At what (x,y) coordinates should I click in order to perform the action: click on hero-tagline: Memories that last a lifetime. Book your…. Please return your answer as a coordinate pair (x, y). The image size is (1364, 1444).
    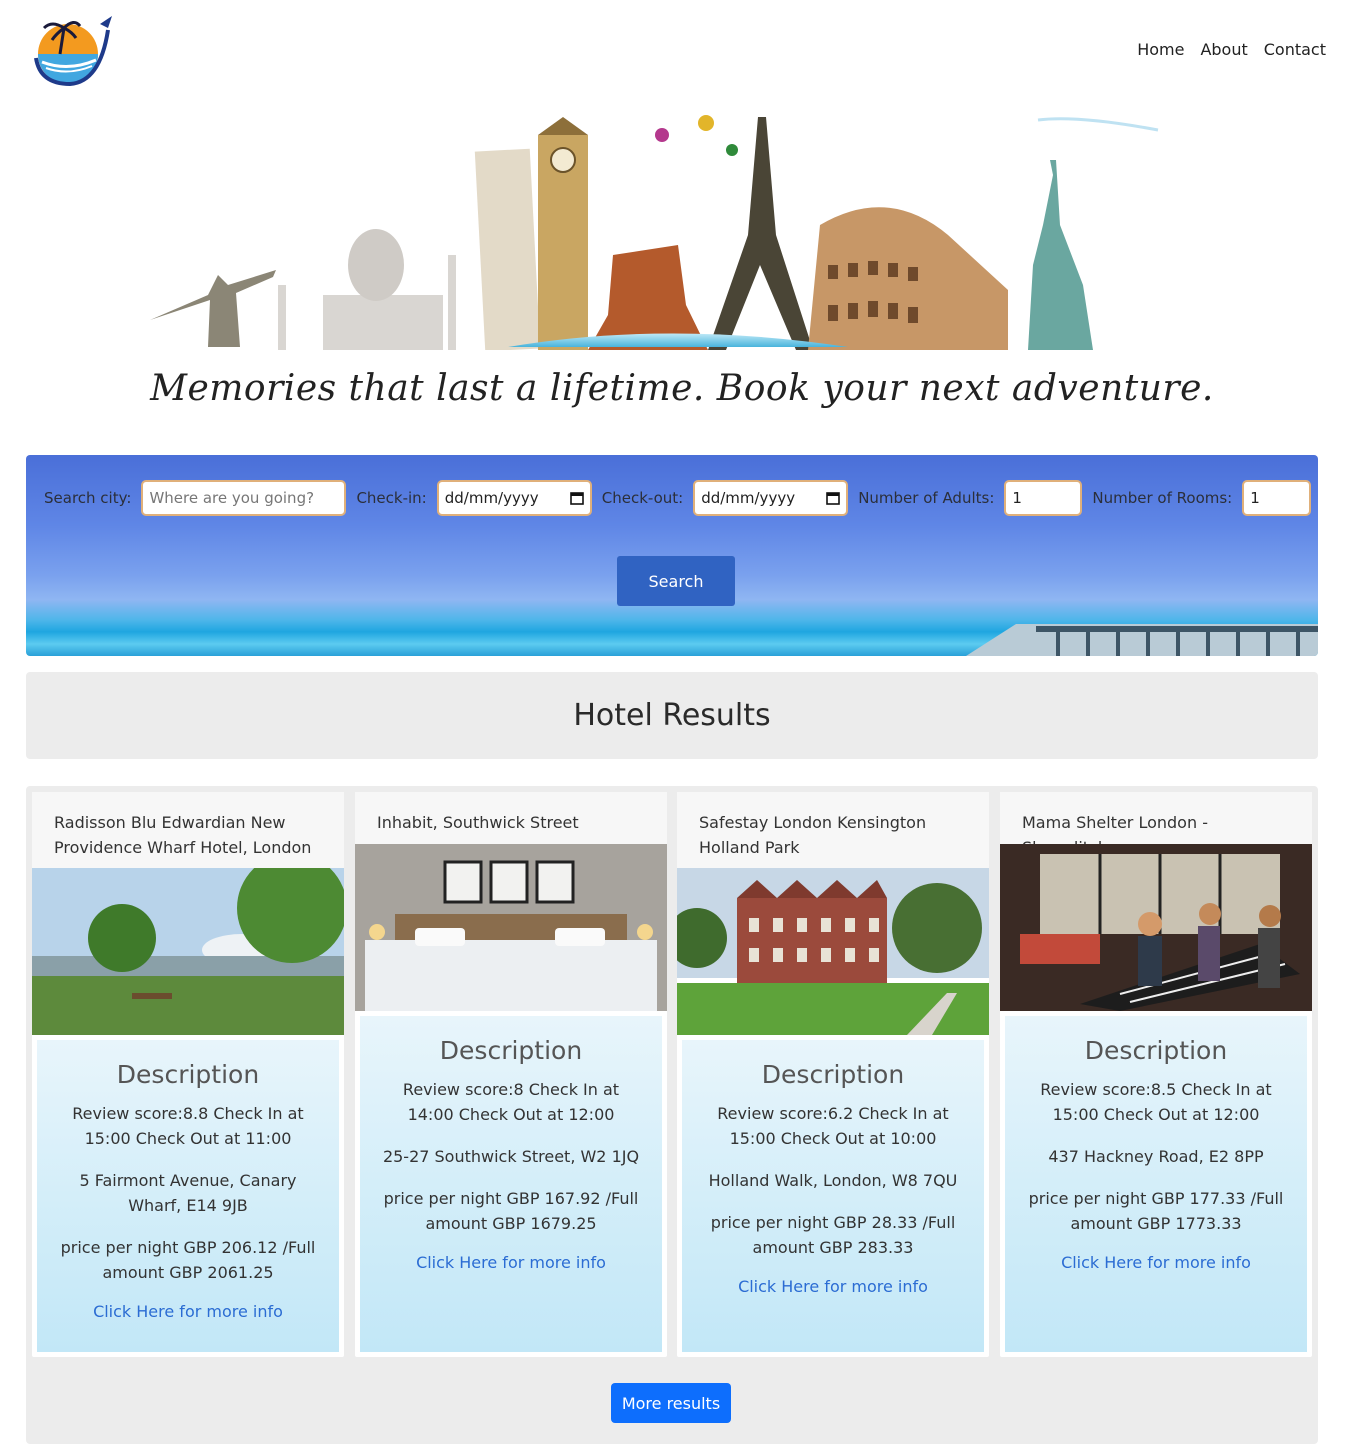
    Looking at the image, I should click on (682, 388).